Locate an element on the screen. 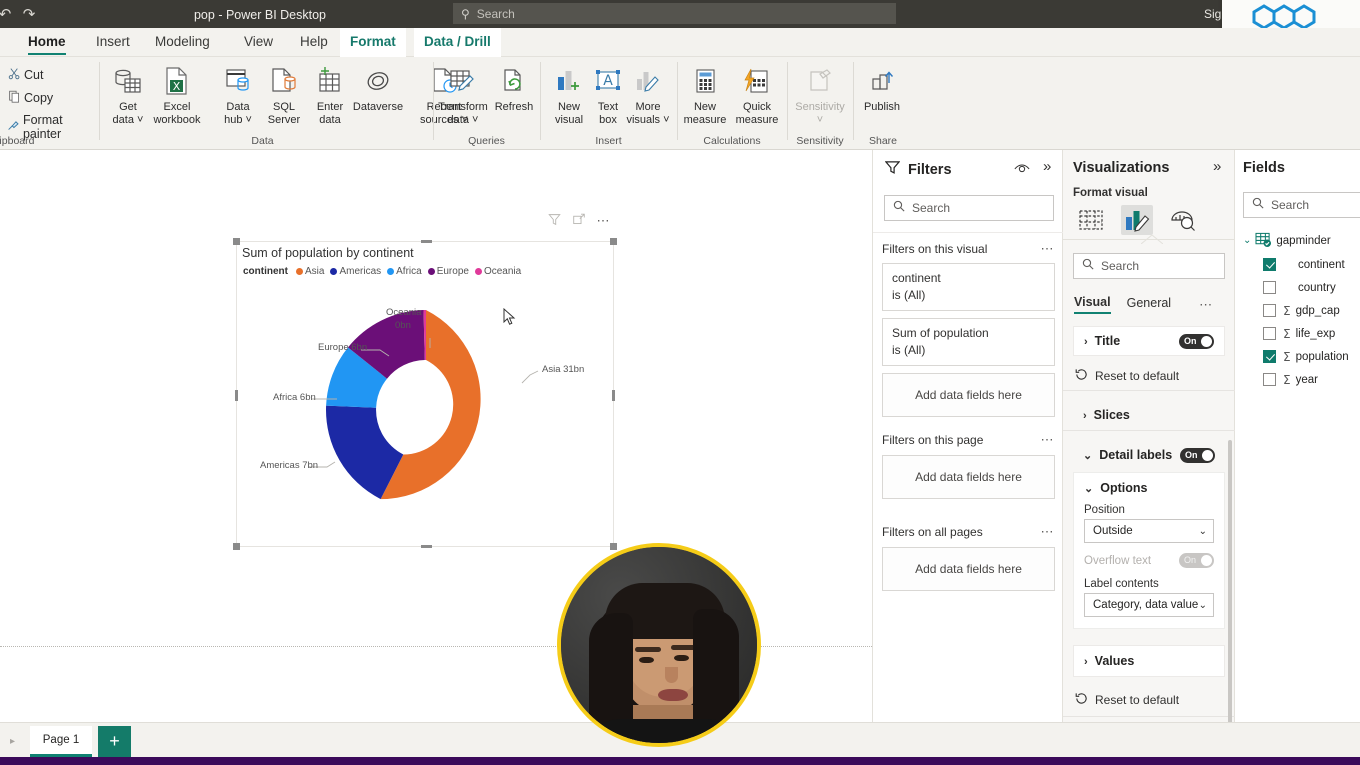 This screenshot has width=1360, height=765. new-measure-label1: New is located at coordinates (704, 107).